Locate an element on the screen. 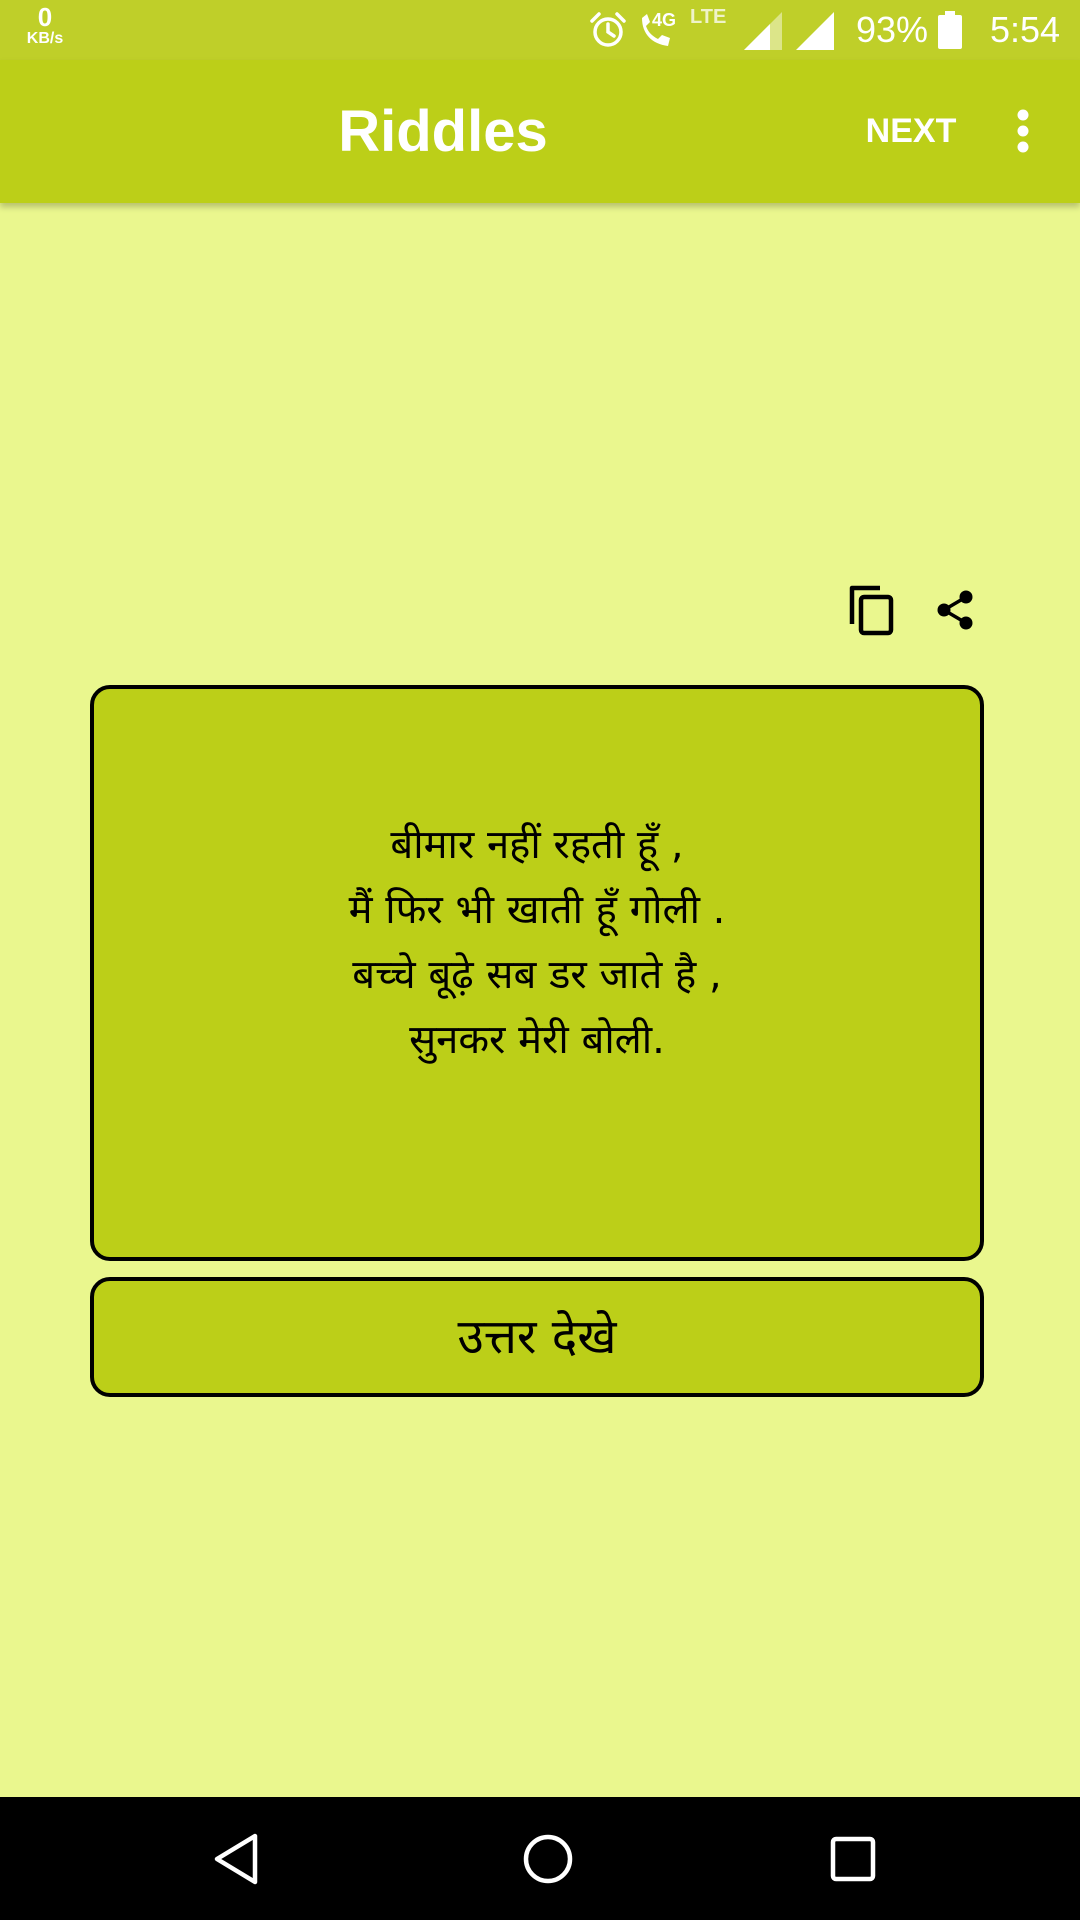 Image resolution: width=1080 pixels, height=1920 pixels. alarm-icon is located at coordinates (608, 29).